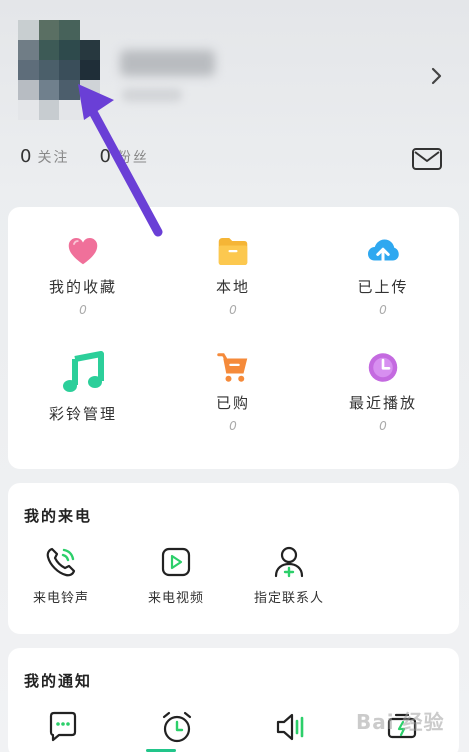  I want to click on grid-item-label: 本地, so click(232, 287).